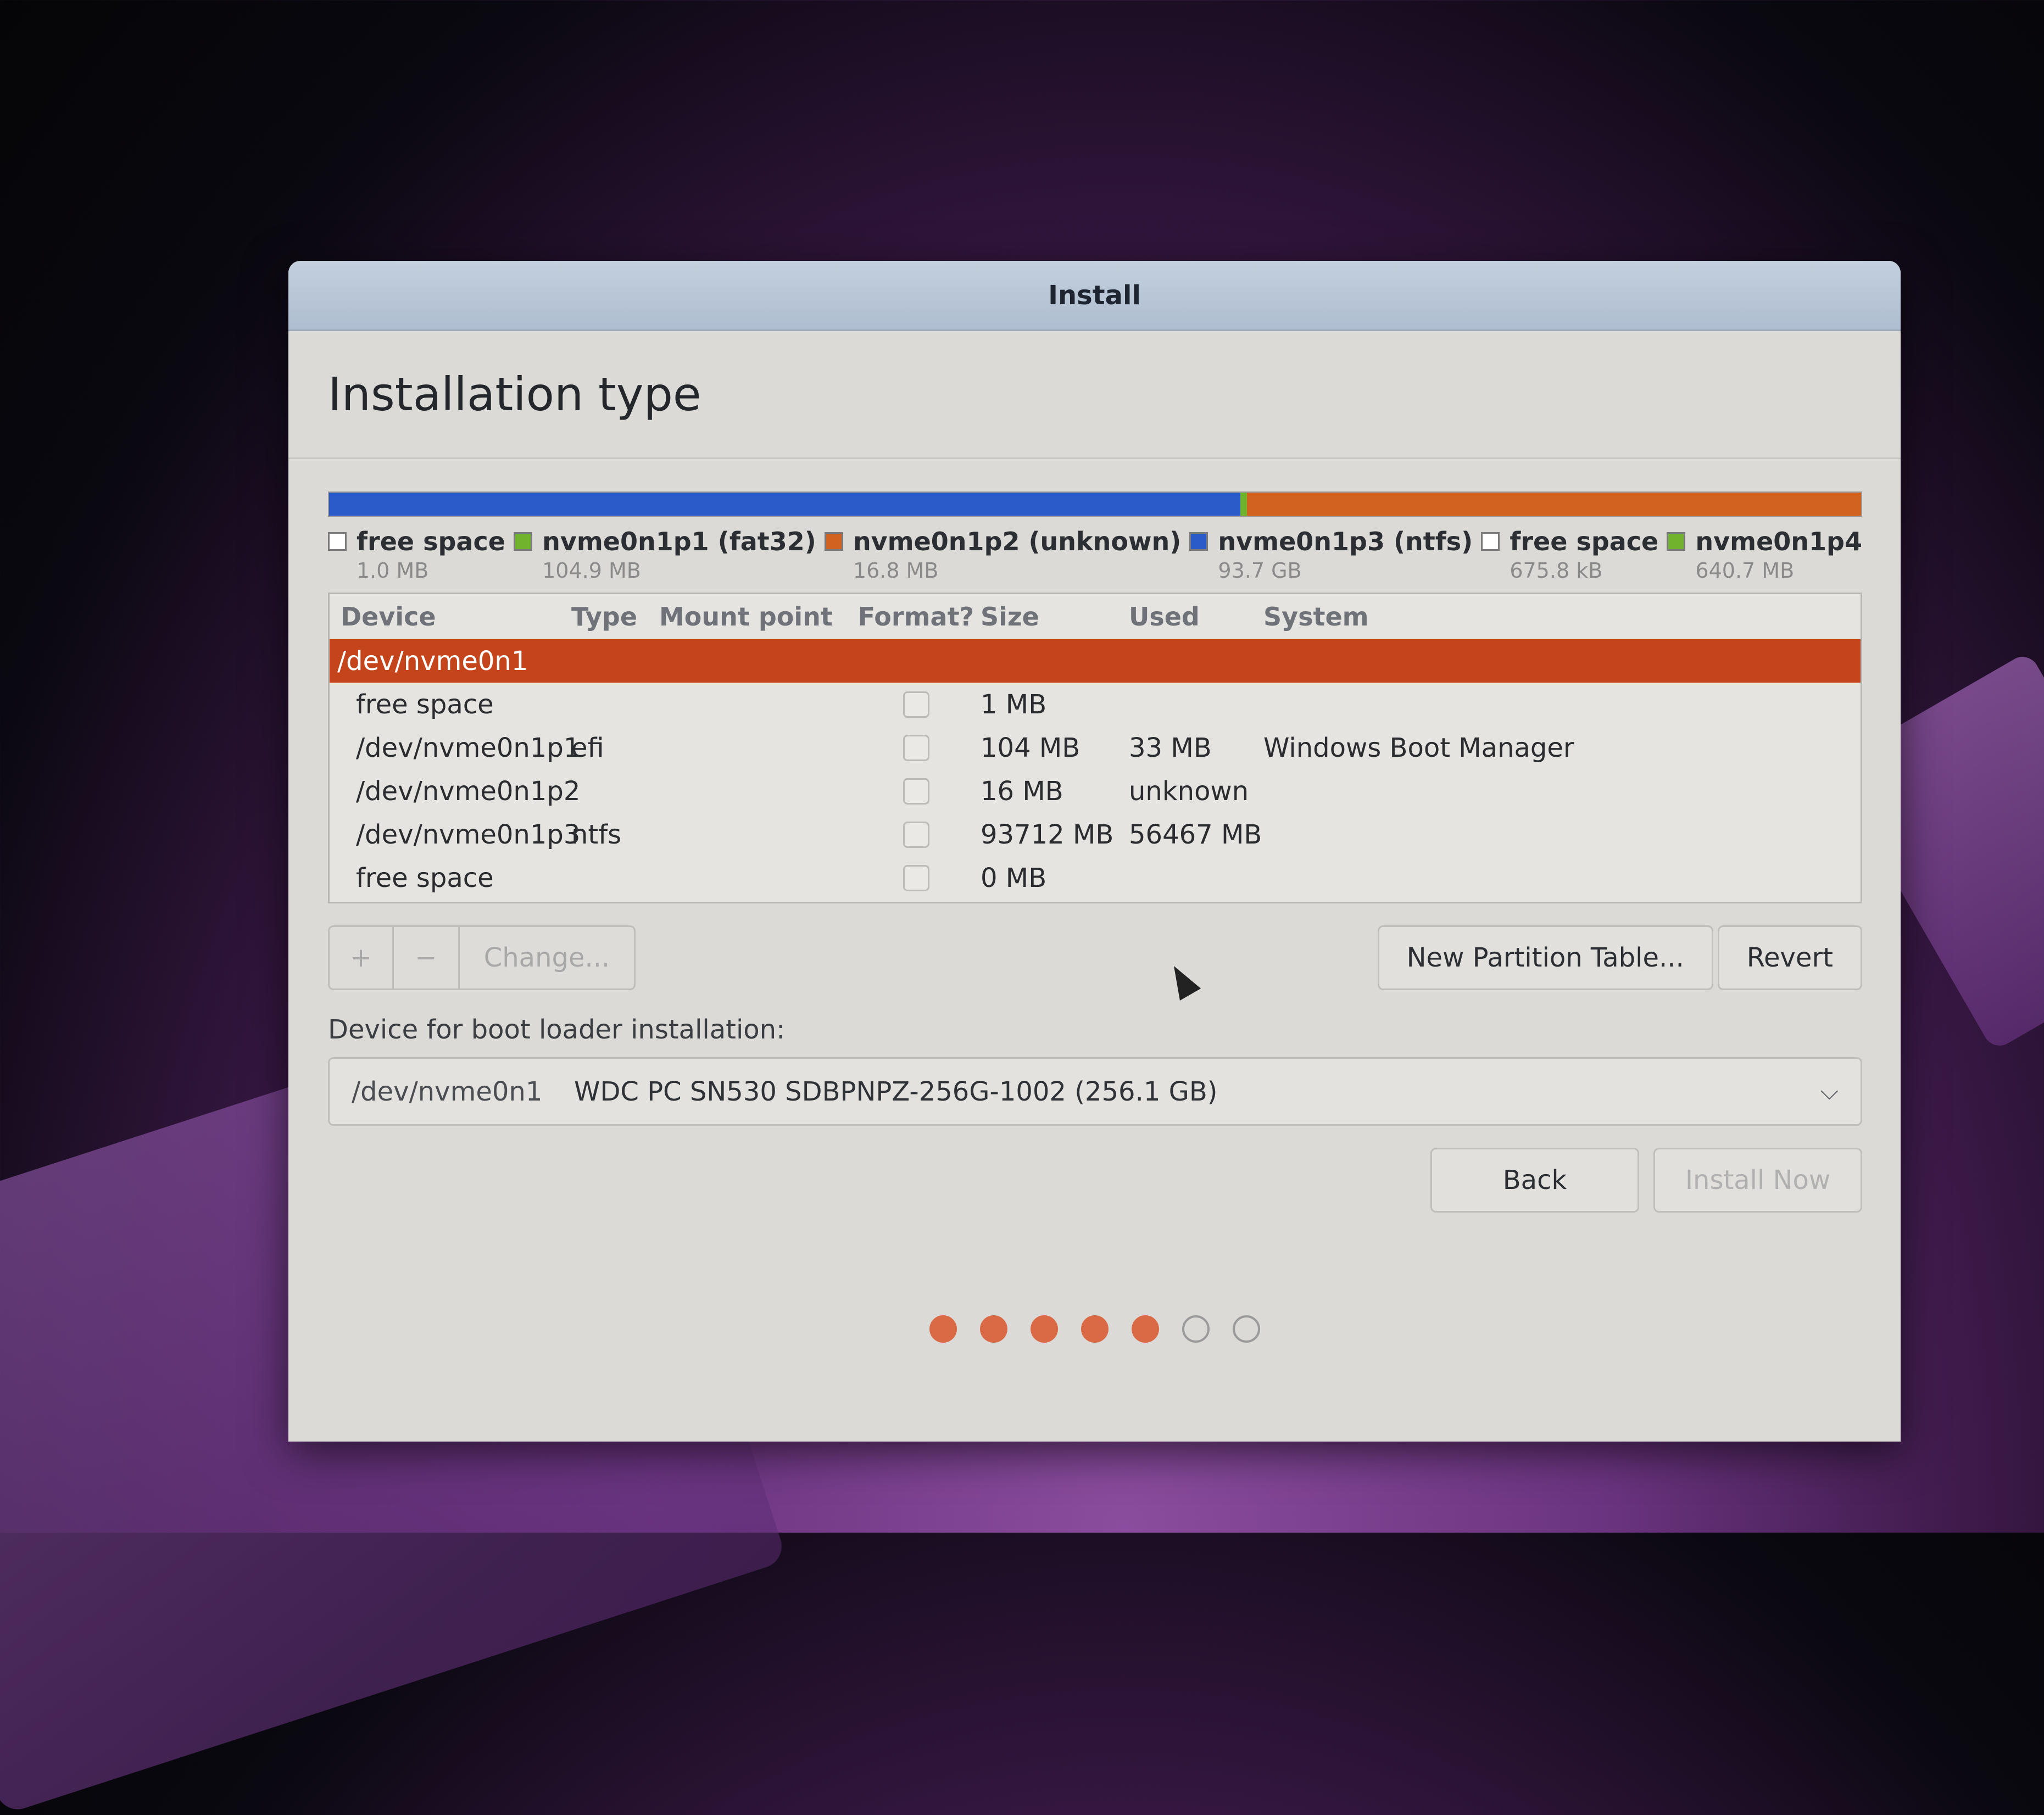 The width and height of the screenshot is (2044, 1815). I want to click on table-row: free space 1 MB, so click(1095, 704).